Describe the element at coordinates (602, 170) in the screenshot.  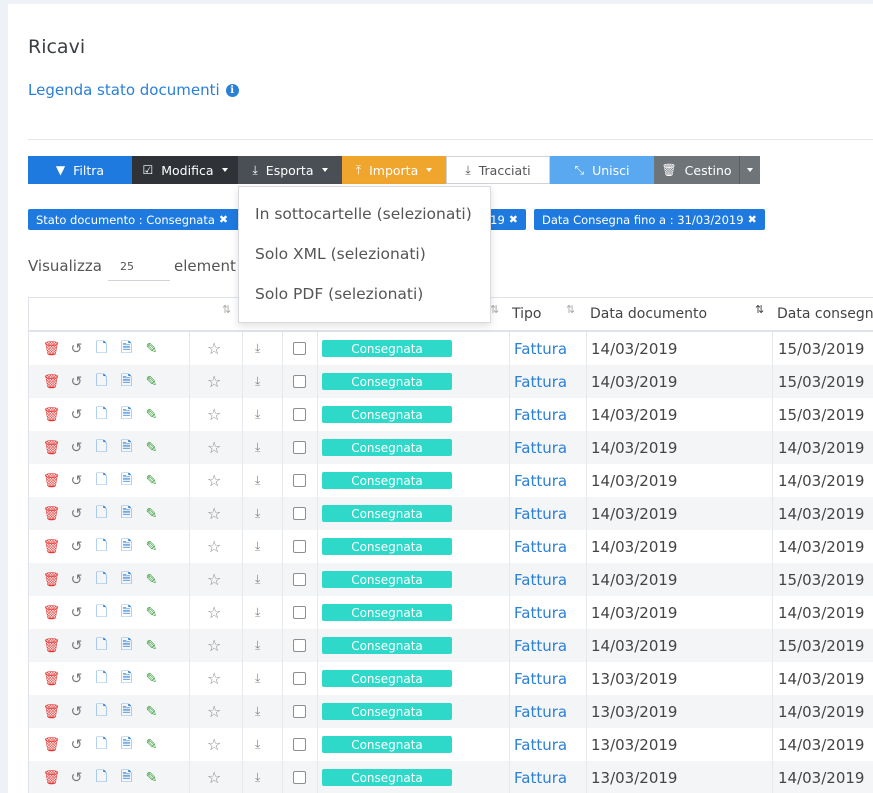
I see `unisci-button: ⤡ Unisci` at that location.